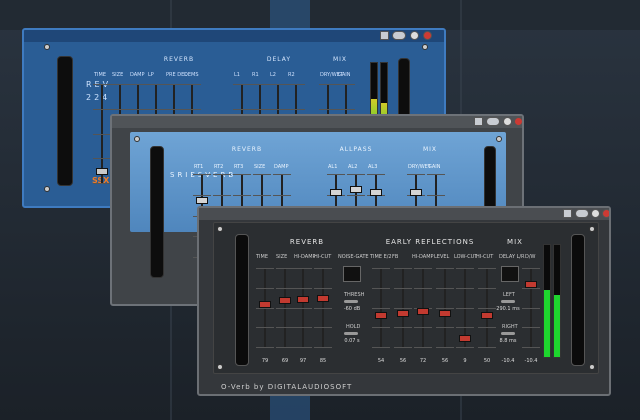 This screenshot has height=420, width=640. Describe the element at coordinates (291, 75) in the screenshot. I see `rev224-fader-label: R2` at that location.